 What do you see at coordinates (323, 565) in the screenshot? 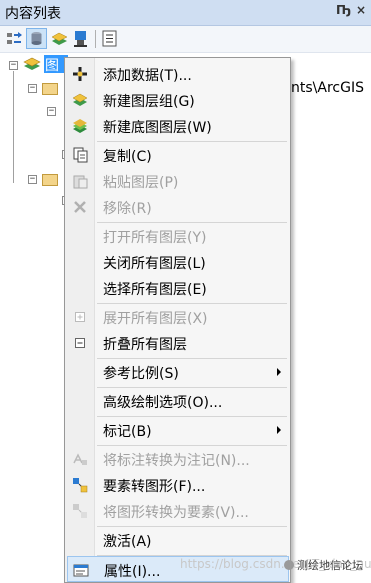
I see `brand-watermark: 测绘地信论坛` at bounding box center [323, 565].